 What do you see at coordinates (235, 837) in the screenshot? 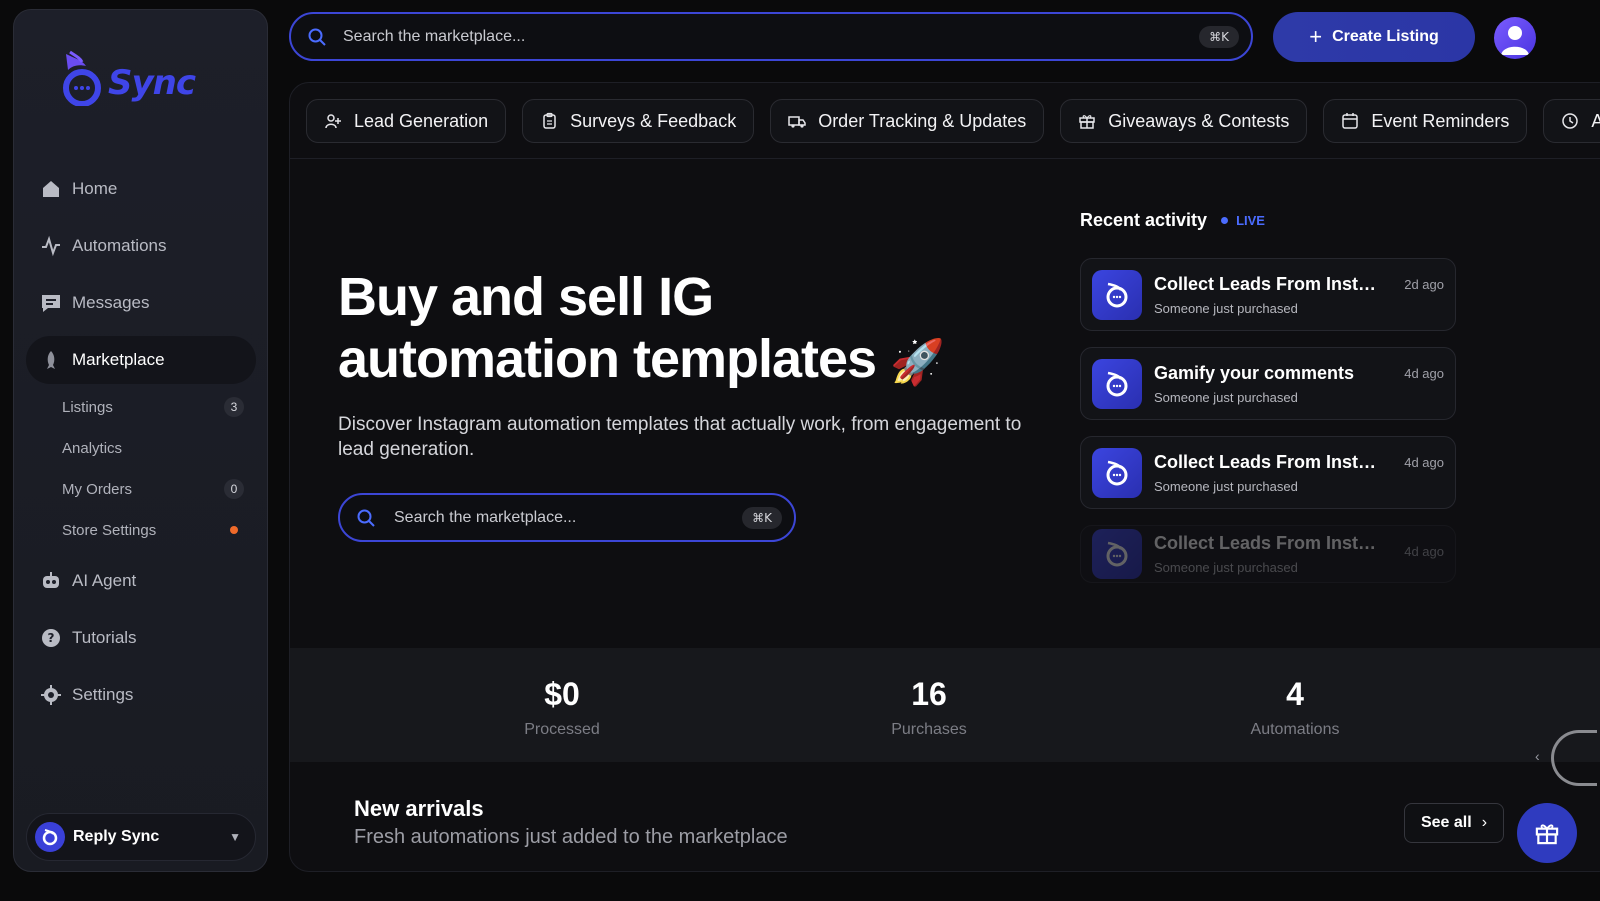
I see `chevron-down-icon: ▼` at bounding box center [235, 837].